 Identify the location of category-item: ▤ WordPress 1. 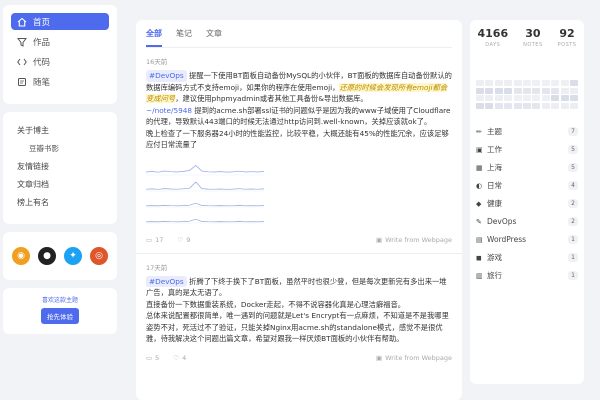
(527, 240).